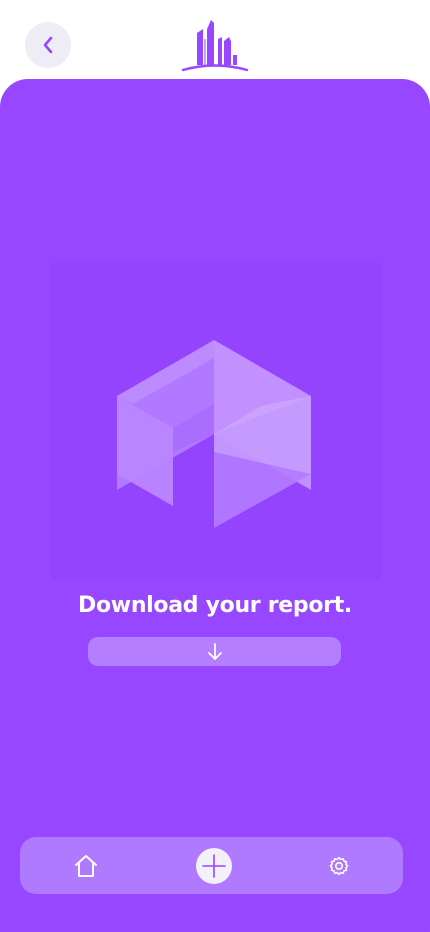  I want to click on back-button, so click(48, 45).